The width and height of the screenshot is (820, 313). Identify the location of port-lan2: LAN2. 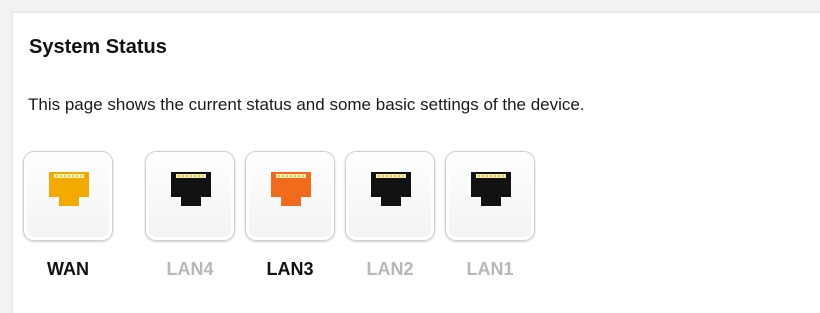
(391, 218).